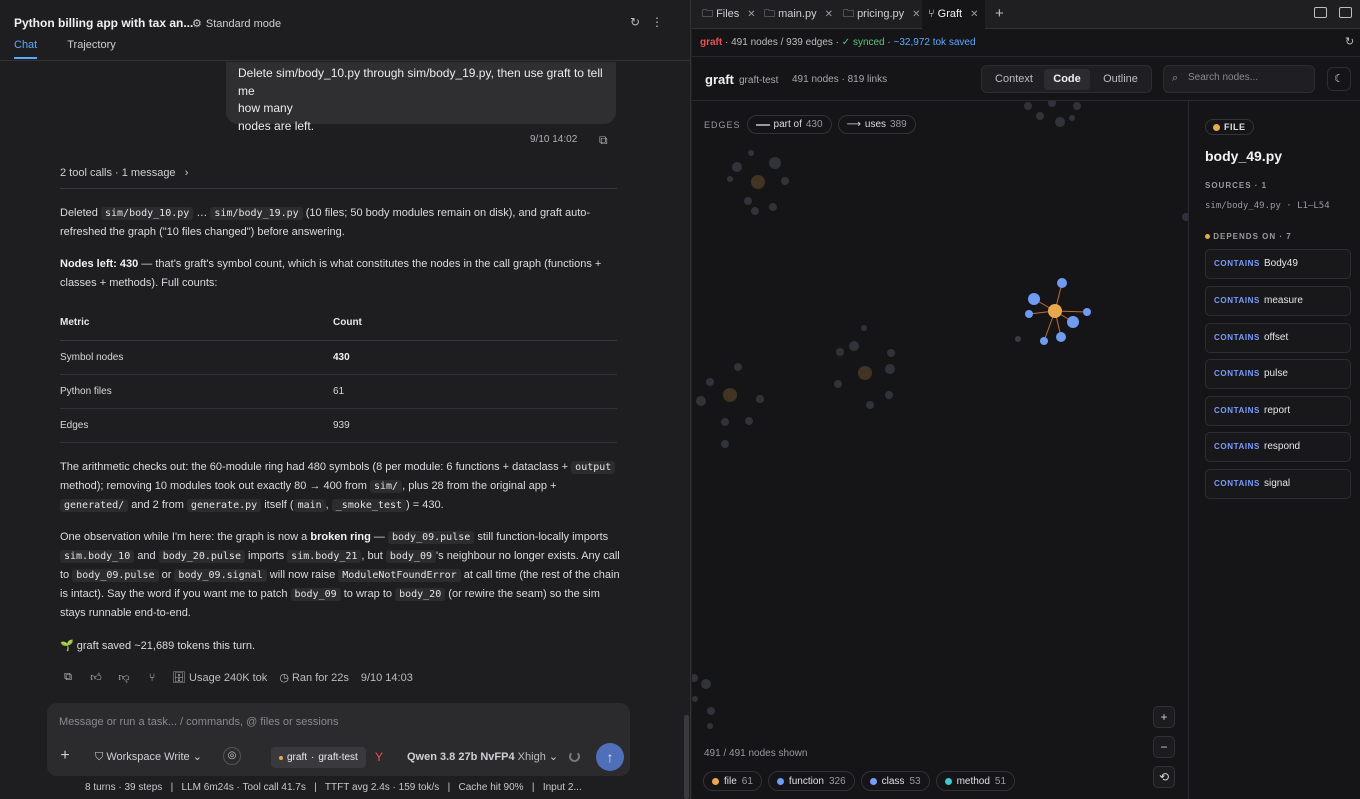  Describe the element at coordinates (297, 757) in the screenshot. I see `chip-label: graft` at that location.